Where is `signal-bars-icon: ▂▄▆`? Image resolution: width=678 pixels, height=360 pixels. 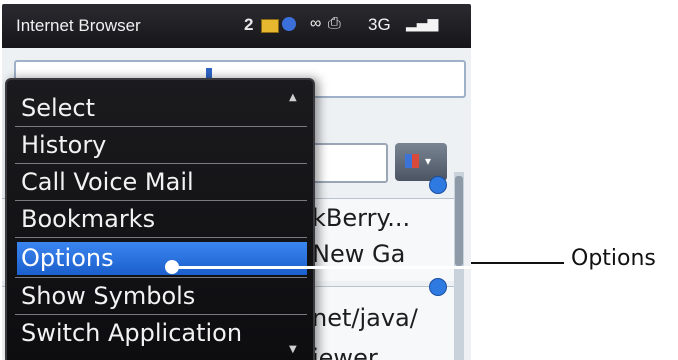
signal-bars-icon: ▂▄▆ is located at coordinates (422, 24).